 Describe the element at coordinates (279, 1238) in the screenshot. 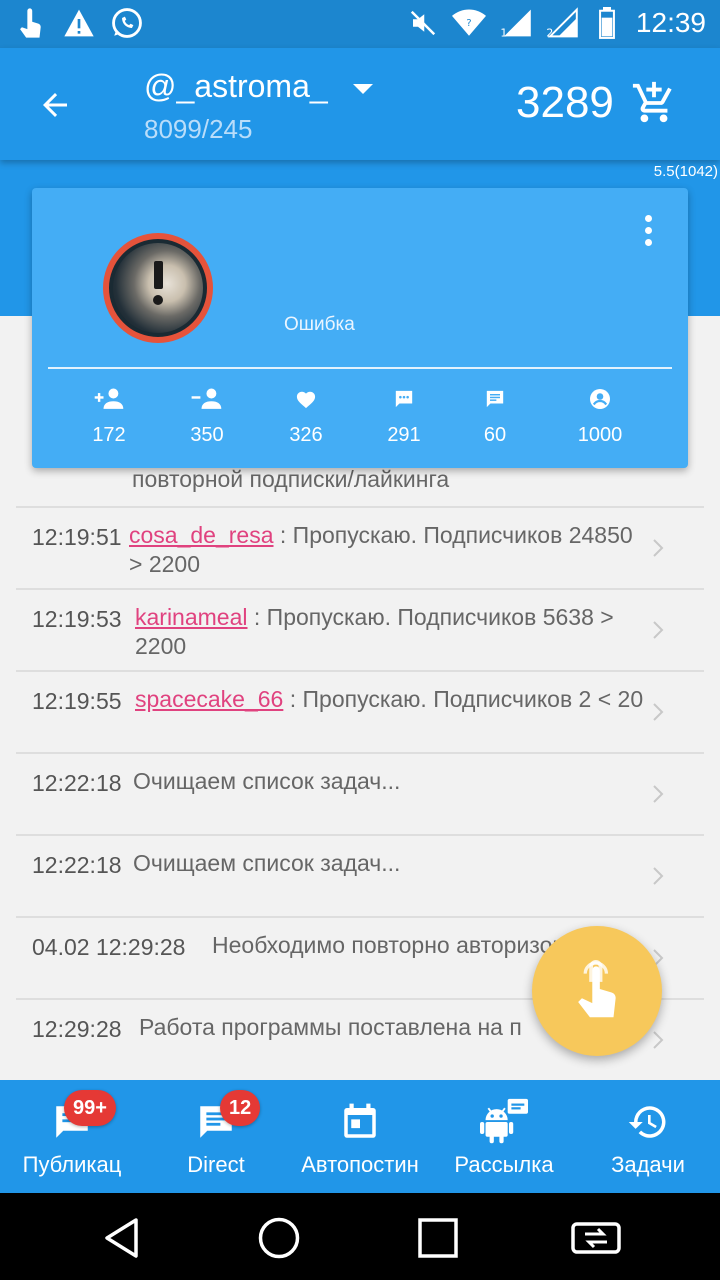

I see `home-icon` at that location.